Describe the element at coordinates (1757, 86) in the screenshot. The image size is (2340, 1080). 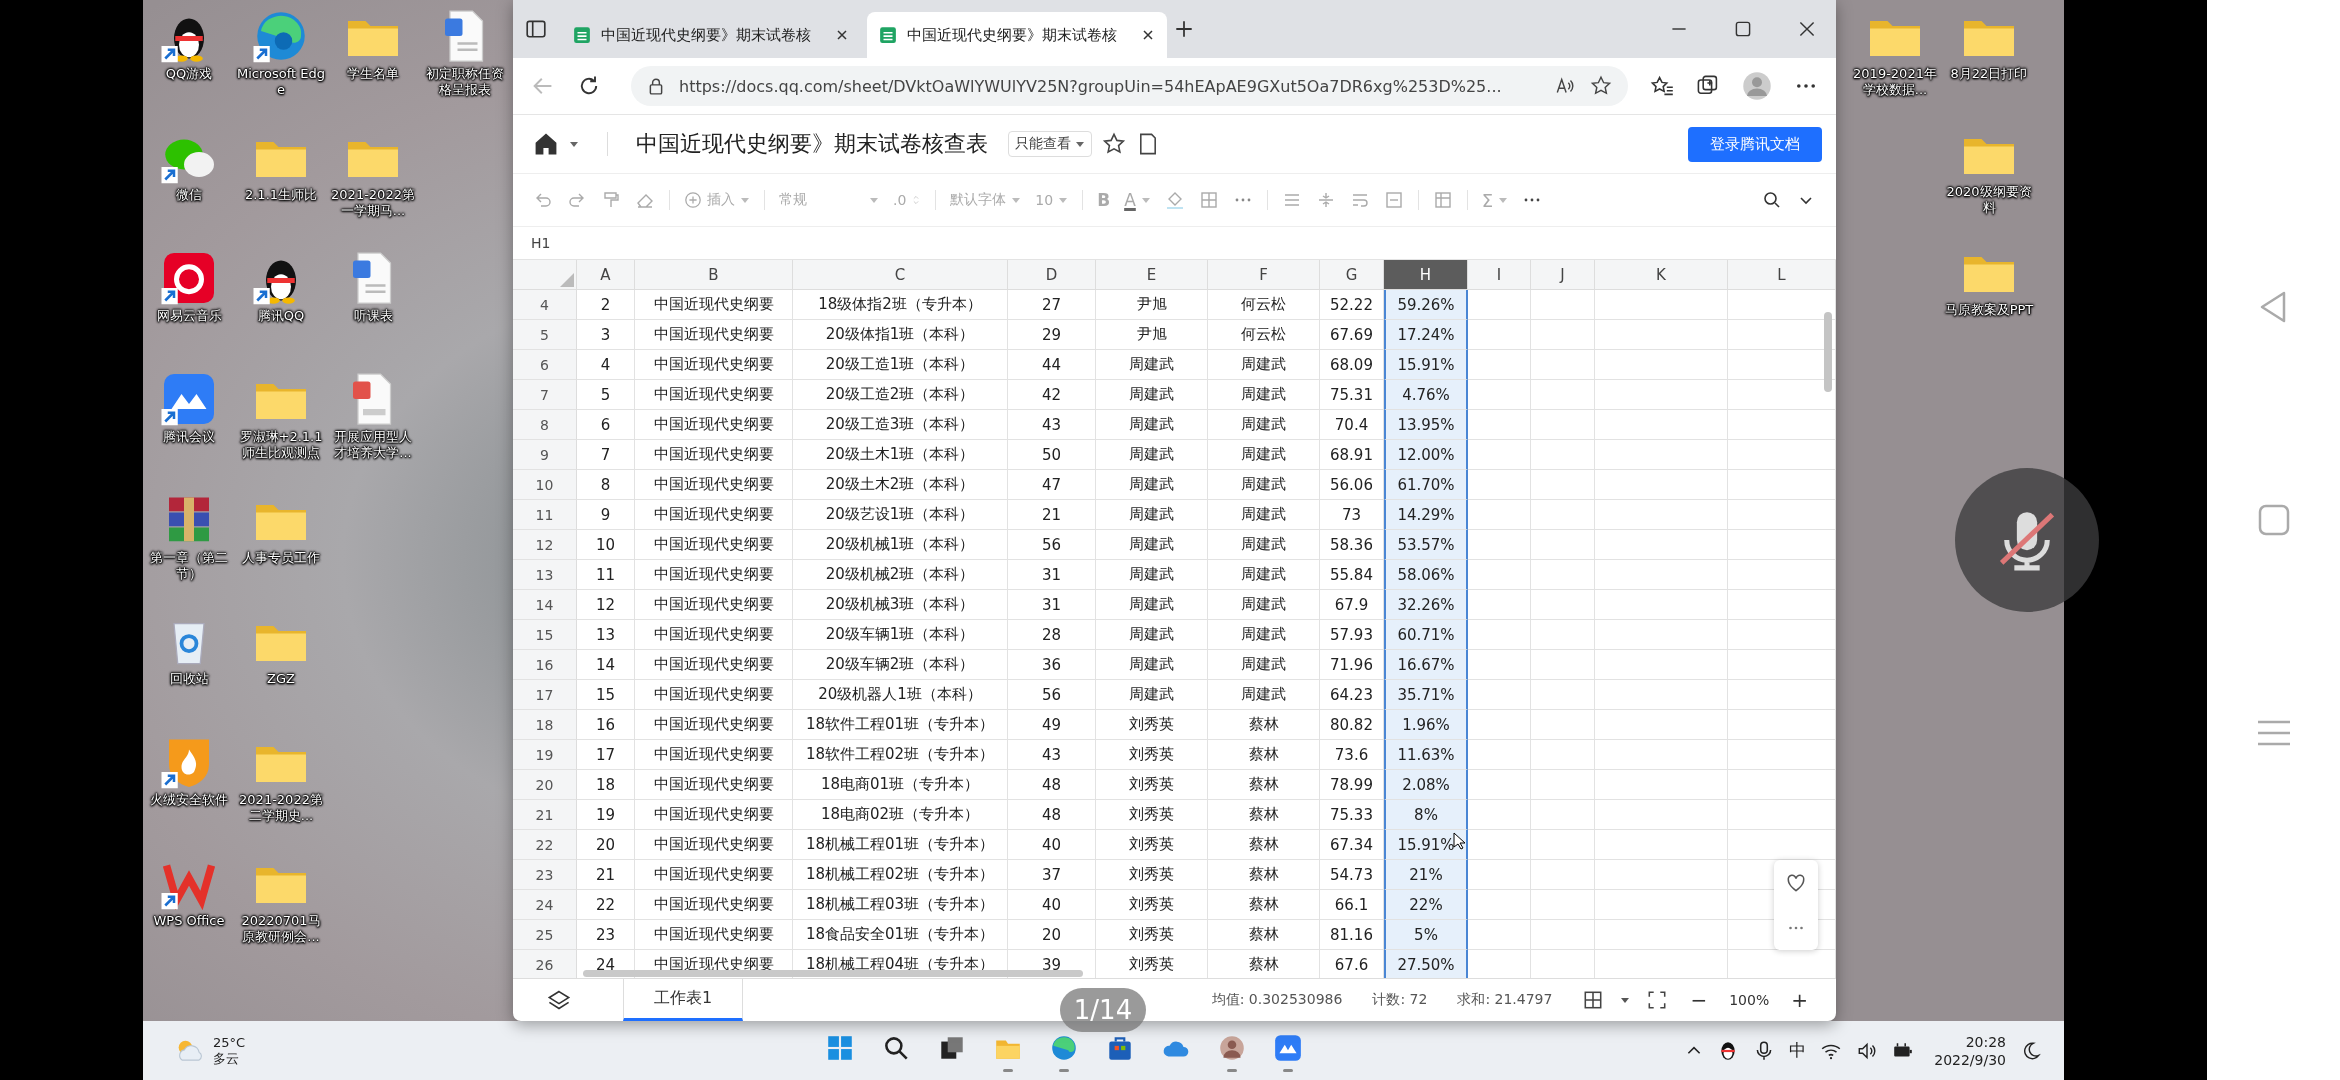
I see `profile-avatar` at that location.